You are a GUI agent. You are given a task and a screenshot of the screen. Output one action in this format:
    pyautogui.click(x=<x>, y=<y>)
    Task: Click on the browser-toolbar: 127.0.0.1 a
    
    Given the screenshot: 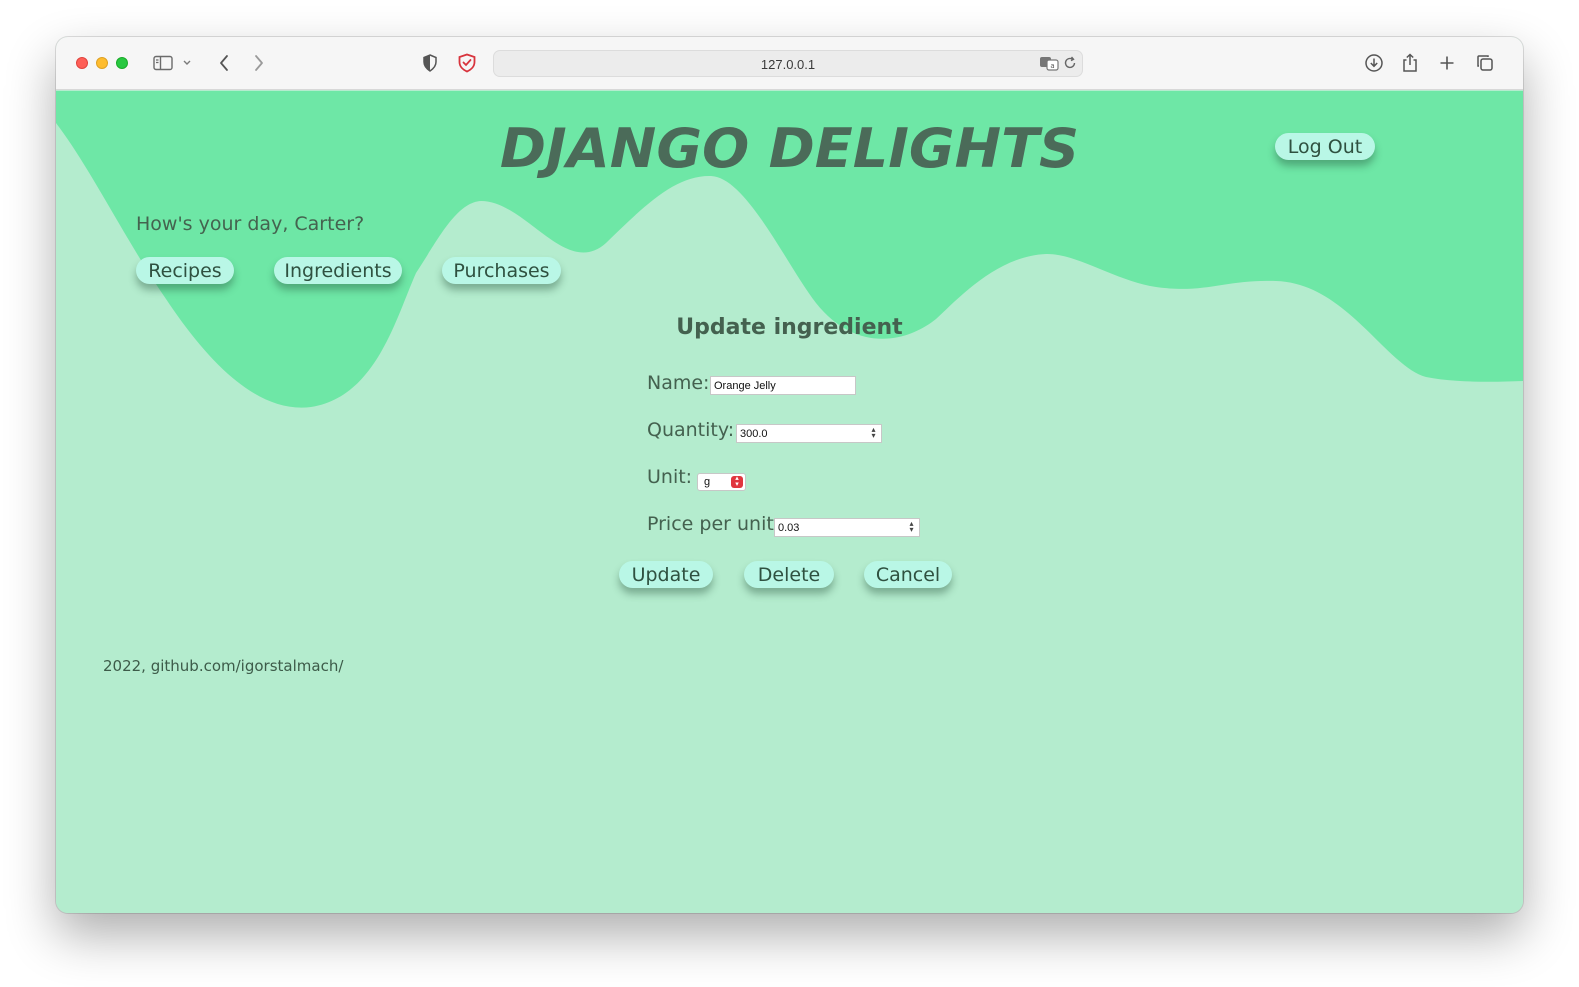 What is the action you would take?
    pyautogui.click(x=789, y=63)
    